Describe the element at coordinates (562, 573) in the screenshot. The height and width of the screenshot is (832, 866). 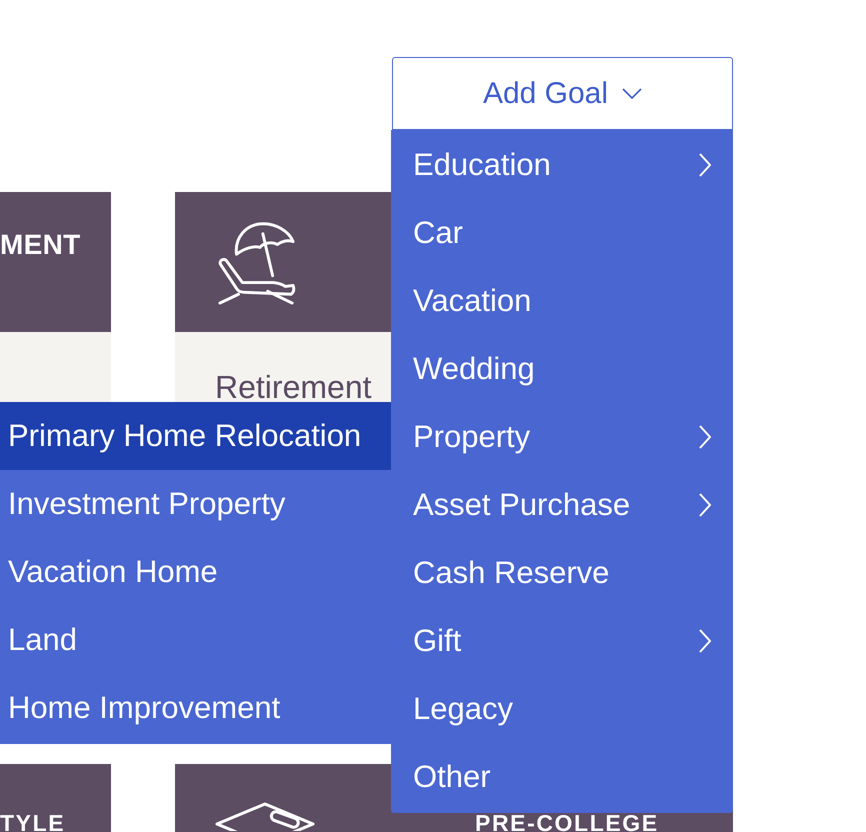
I see `menu-item: Cash Reserve` at that location.